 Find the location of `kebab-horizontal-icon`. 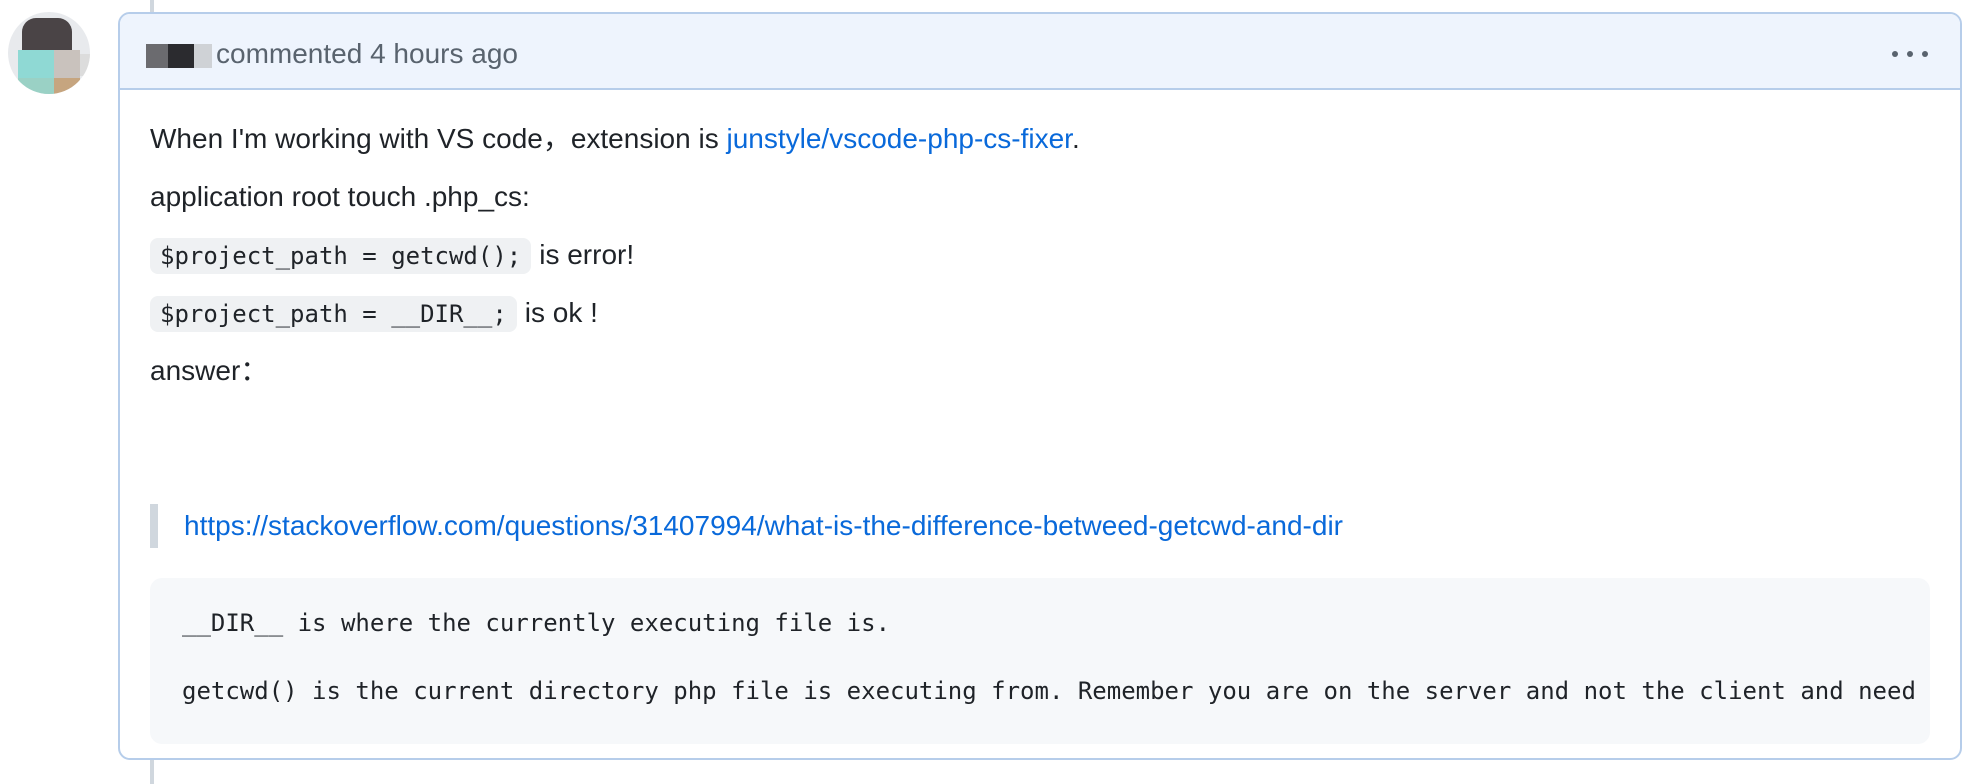

kebab-horizontal-icon is located at coordinates (1910, 54).